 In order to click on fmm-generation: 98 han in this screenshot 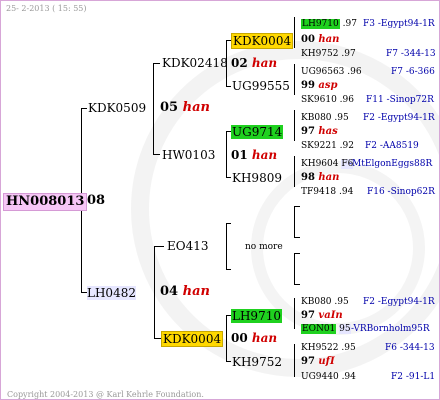, I will do `click(320, 177)`.